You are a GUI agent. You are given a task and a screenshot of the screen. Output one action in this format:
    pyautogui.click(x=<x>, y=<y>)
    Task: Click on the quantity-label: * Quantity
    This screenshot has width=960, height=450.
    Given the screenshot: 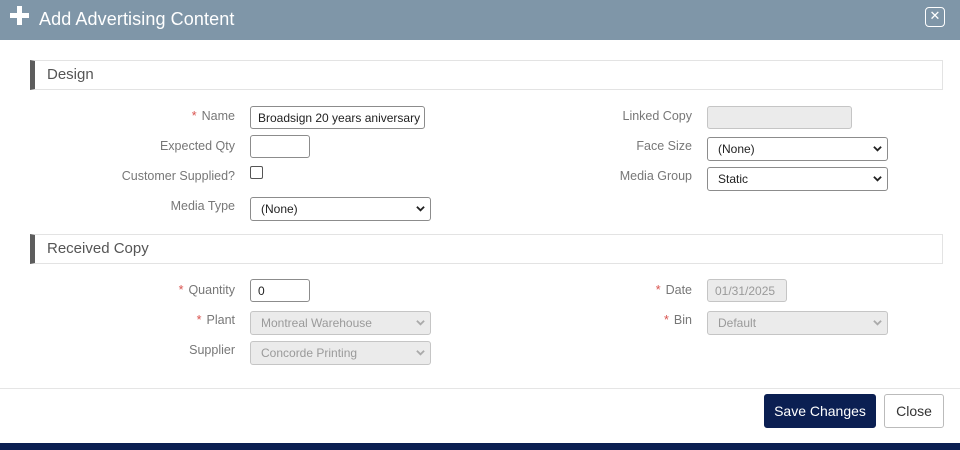 What is the action you would take?
    pyautogui.click(x=206, y=290)
    